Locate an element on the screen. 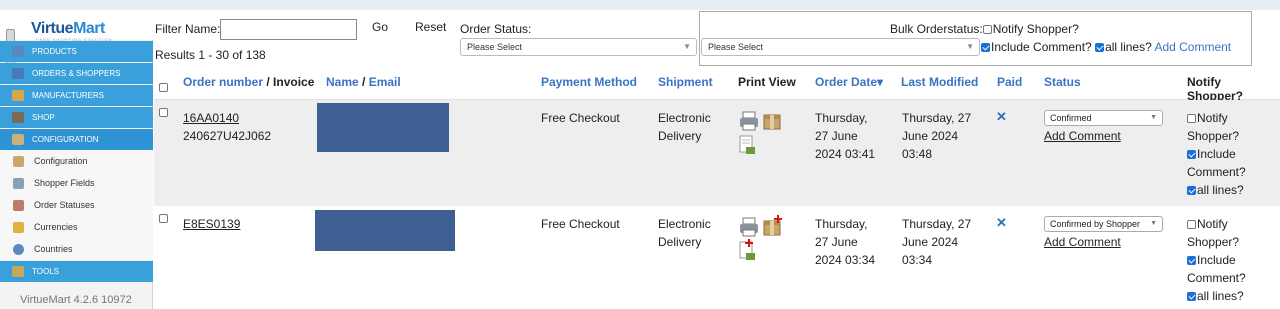  order-date: Thursday, 27 June 2024 03:41 is located at coordinates (845, 136).